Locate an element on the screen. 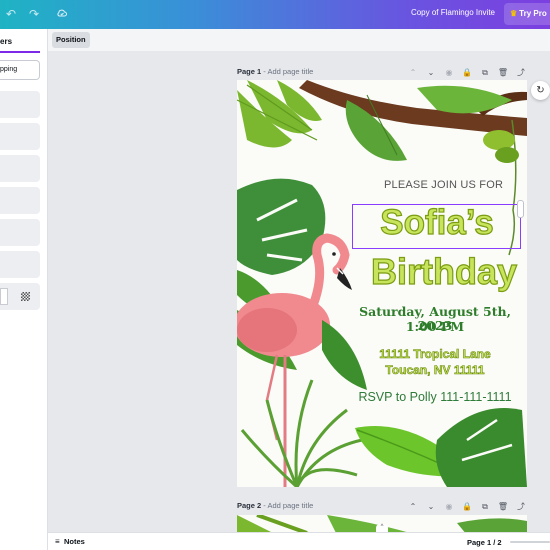 This screenshot has width=550, height=550. invite-address-line-2: Toucan, NV 11111 is located at coordinates (435, 370).